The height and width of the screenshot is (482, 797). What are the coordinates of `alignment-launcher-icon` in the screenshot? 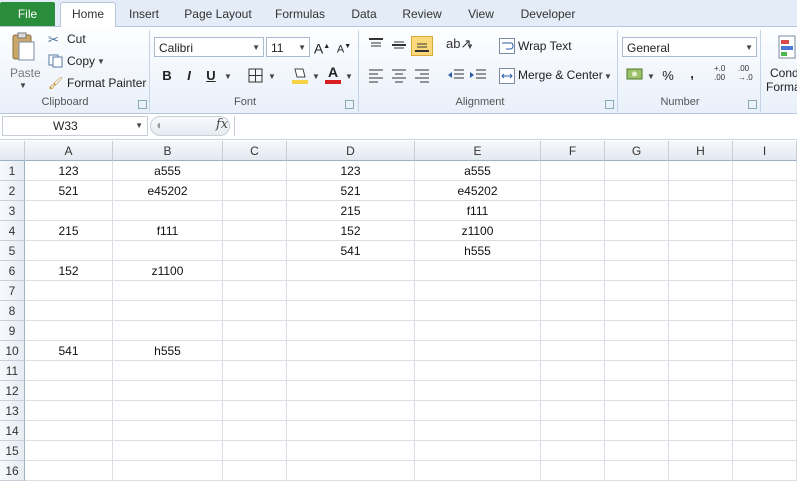 It's located at (609, 104).